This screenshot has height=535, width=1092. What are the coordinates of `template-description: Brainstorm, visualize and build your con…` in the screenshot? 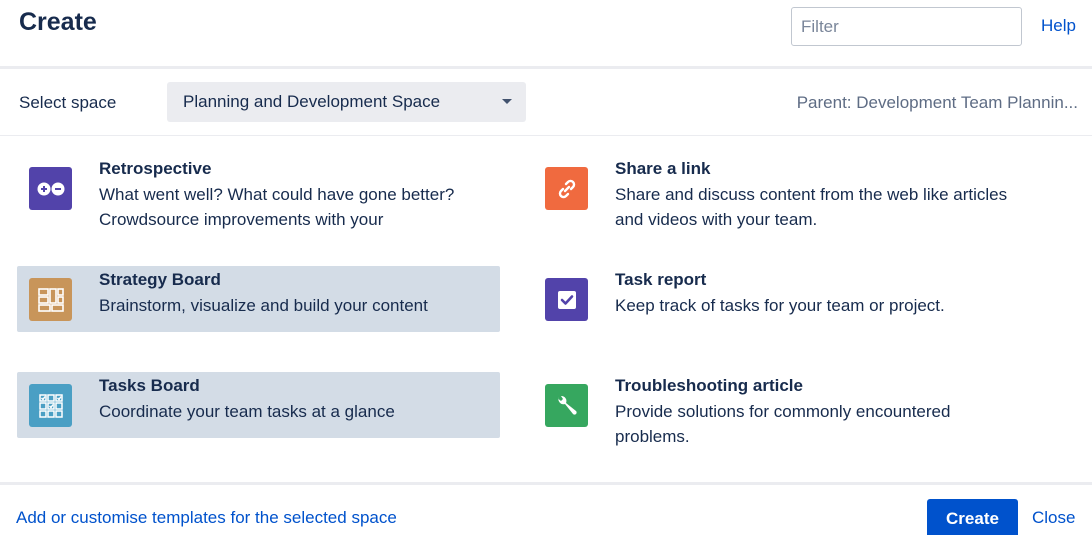 It's located at (263, 305).